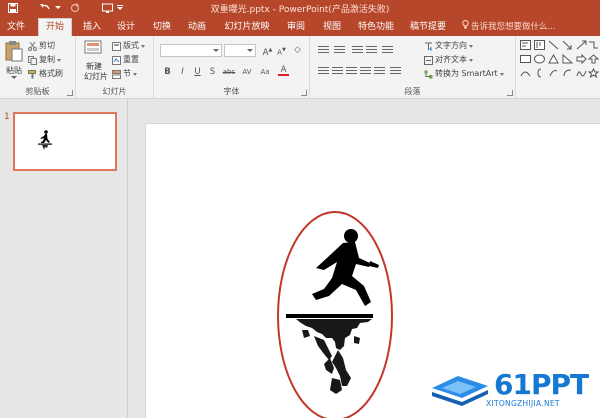 This screenshot has width=600, height=418. I want to click on clipboard-group-label: 剪贴板, so click(37, 91).